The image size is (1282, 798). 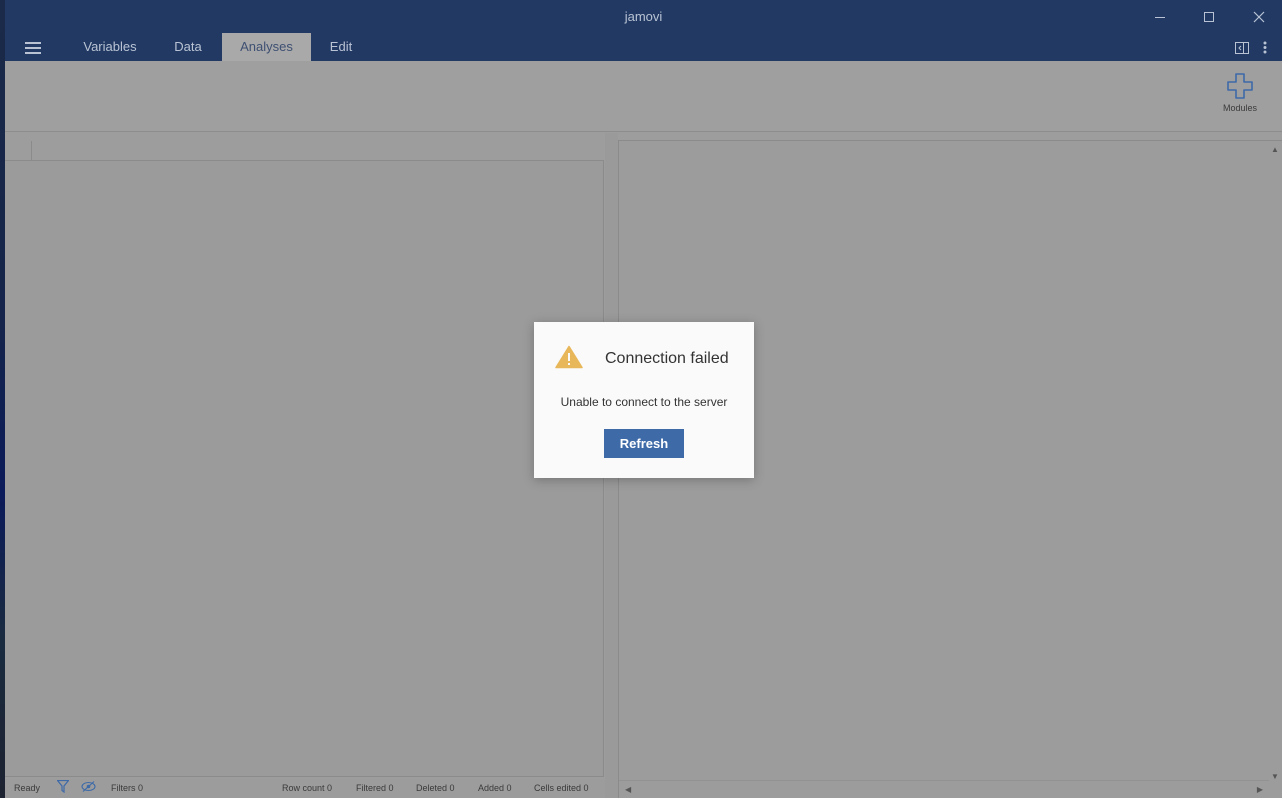 I want to click on dialog-title: Connection failed, so click(x=667, y=358).